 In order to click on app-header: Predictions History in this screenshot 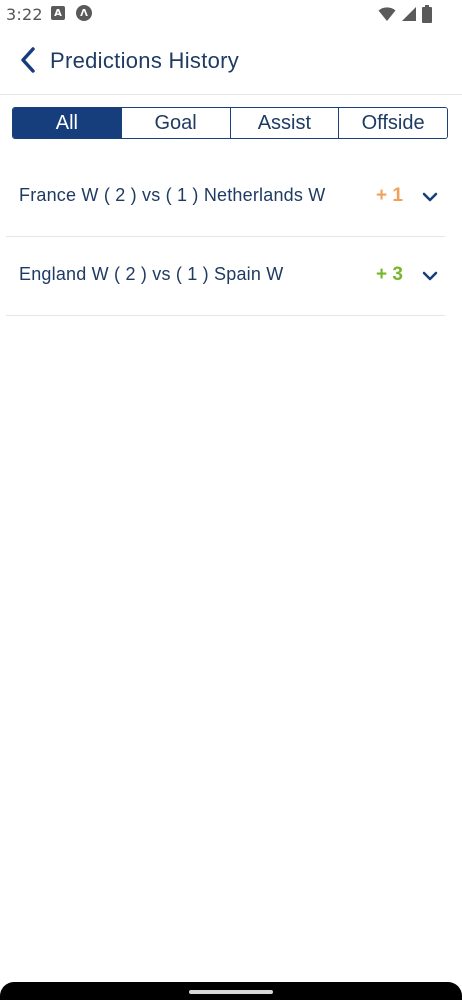, I will do `click(231, 62)`.